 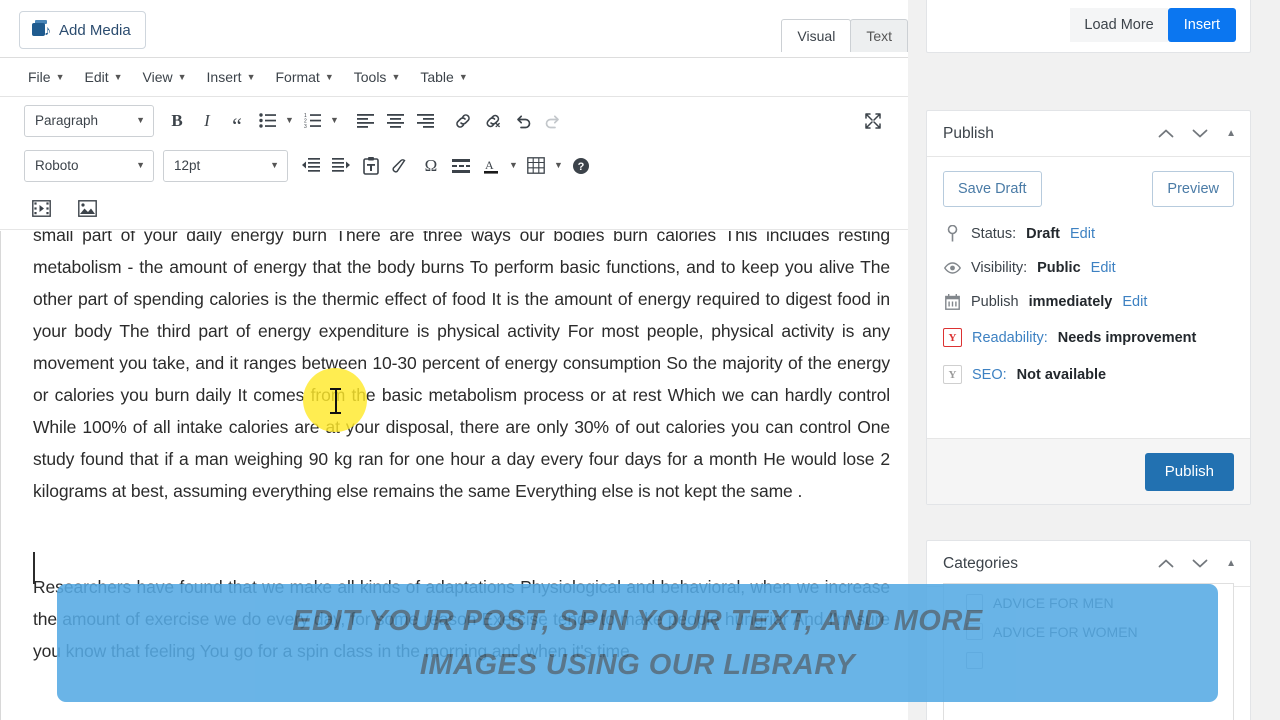 What do you see at coordinates (395, 121) in the screenshot?
I see `align-center-icon` at bounding box center [395, 121].